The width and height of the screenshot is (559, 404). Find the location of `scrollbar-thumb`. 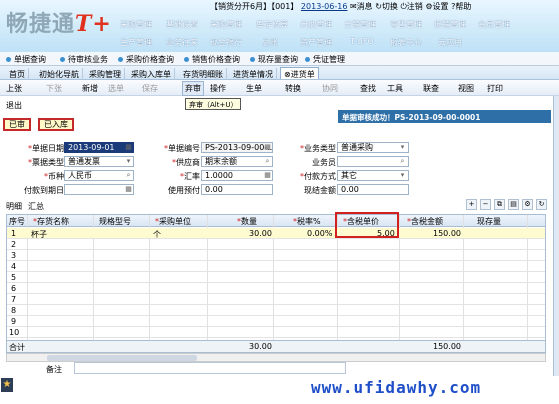

scrollbar-thumb is located at coordinates (122, 358).